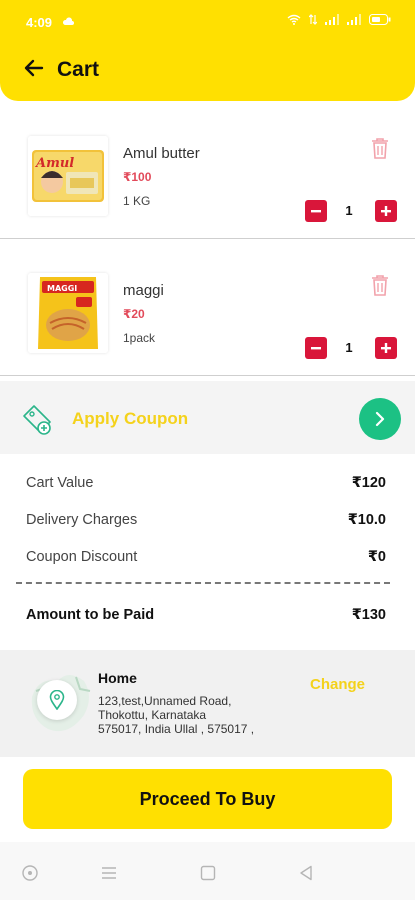 The height and width of the screenshot is (900, 415). Describe the element at coordinates (134, 314) in the screenshot. I see `item-price: ₹20` at that location.